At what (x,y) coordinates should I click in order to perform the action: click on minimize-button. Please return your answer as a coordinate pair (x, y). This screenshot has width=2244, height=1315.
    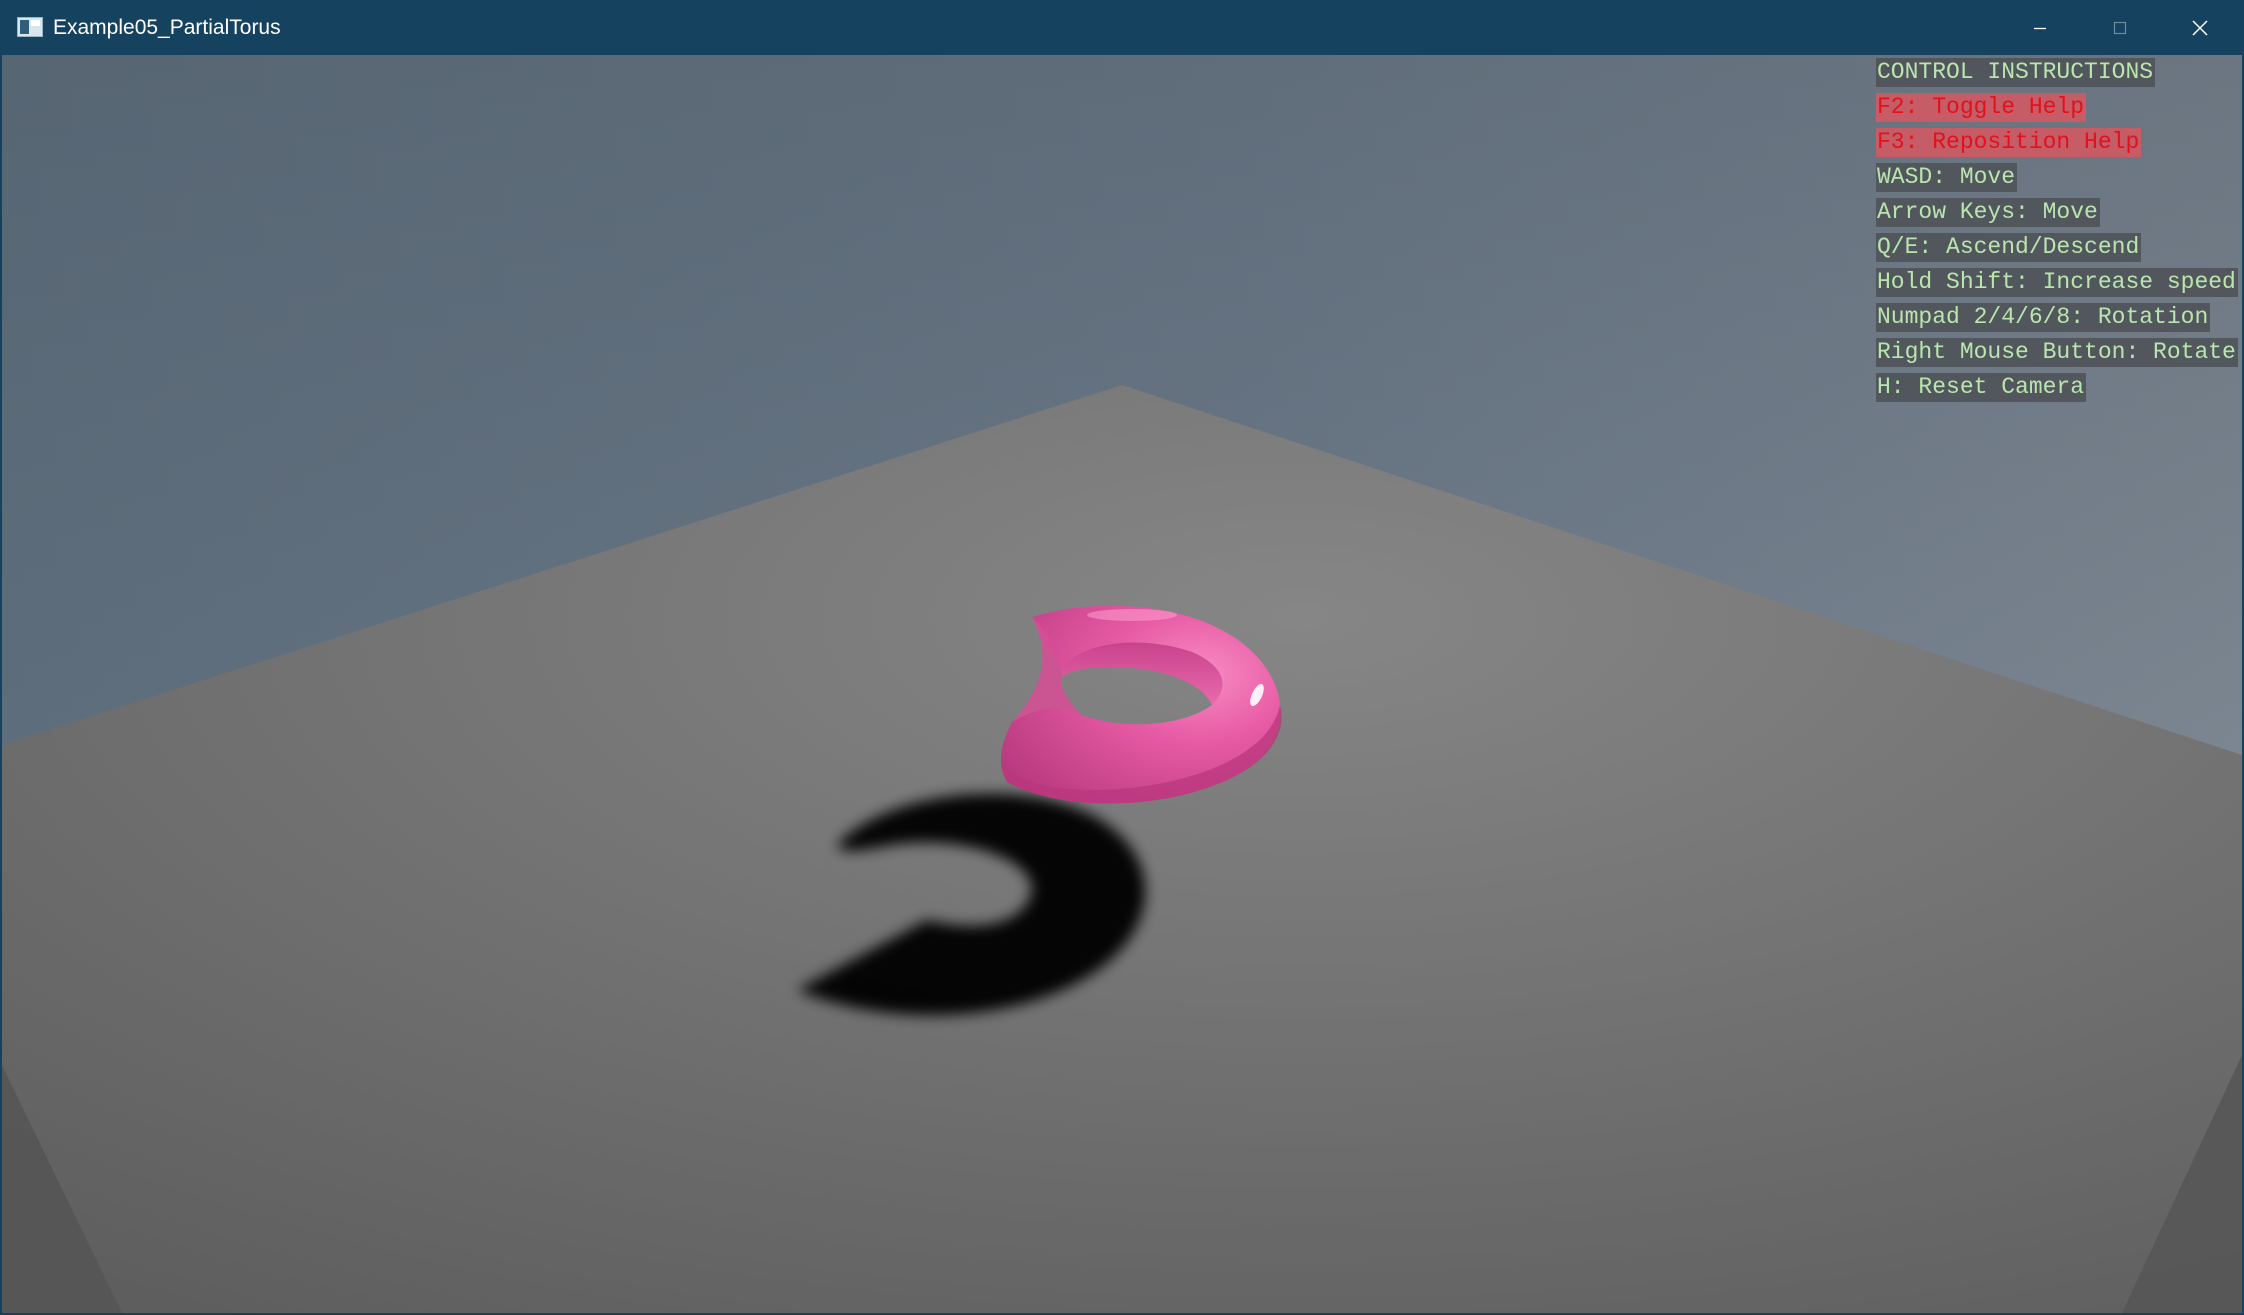
    Looking at the image, I should click on (2040, 27).